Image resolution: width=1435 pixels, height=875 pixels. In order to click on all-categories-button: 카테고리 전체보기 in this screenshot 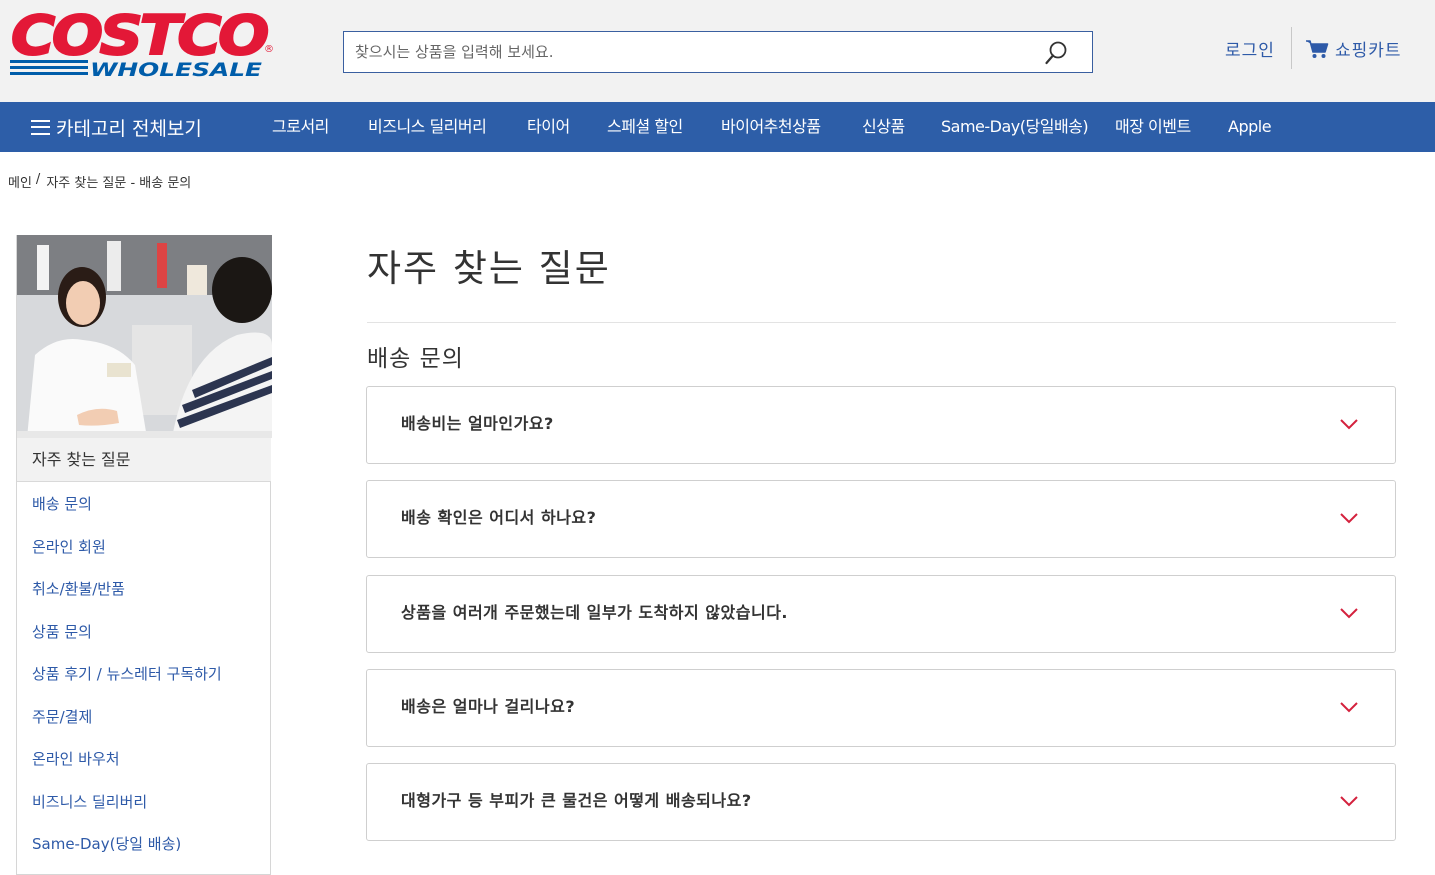, I will do `click(116, 127)`.